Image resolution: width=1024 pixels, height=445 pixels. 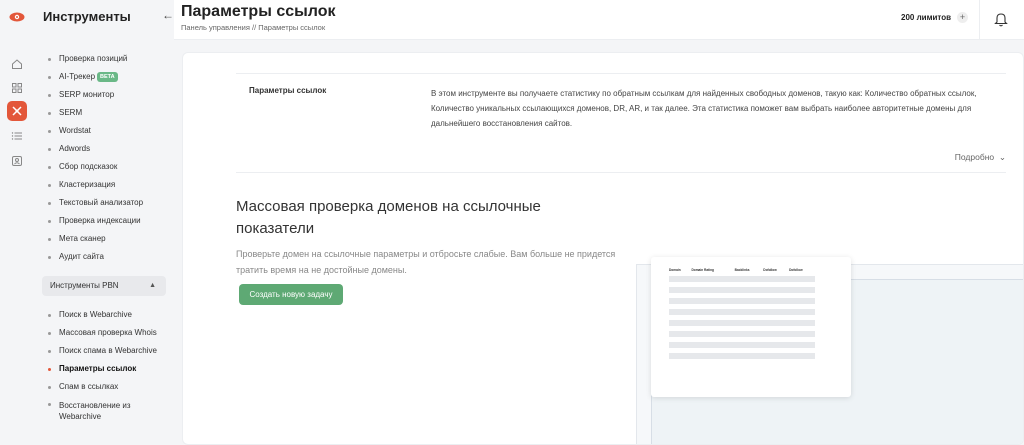 I want to click on more-toggle: Подробно ⌄, so click(x=980, y=157).